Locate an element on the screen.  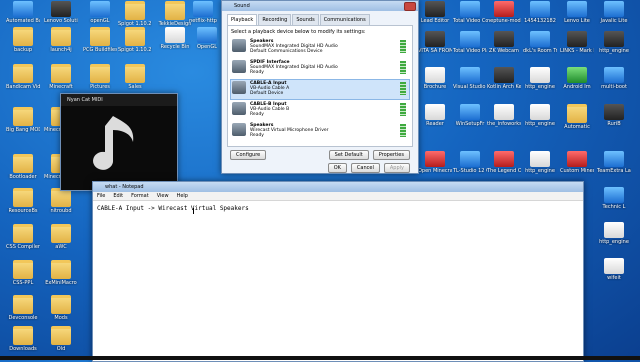
desktop-icon: Lenvo Lite is located at coordinates (577, 18).